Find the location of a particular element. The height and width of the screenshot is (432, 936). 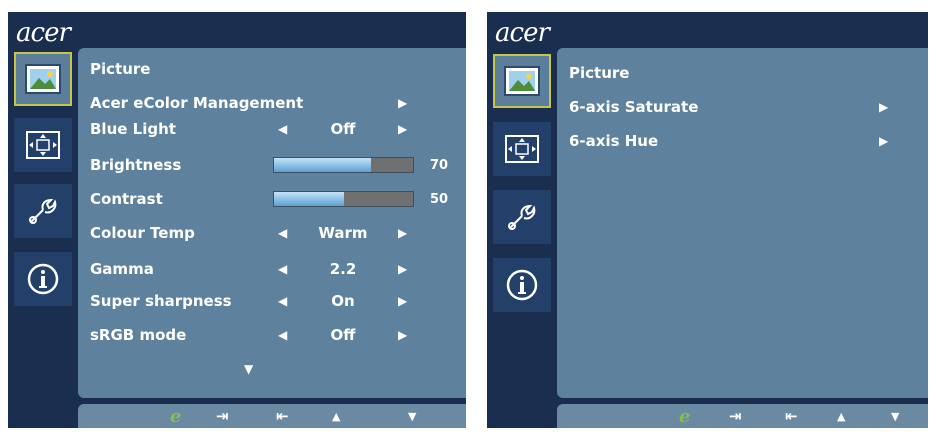

menu-item-brightness: Brightness 70 is located at coordinates (278, 165).